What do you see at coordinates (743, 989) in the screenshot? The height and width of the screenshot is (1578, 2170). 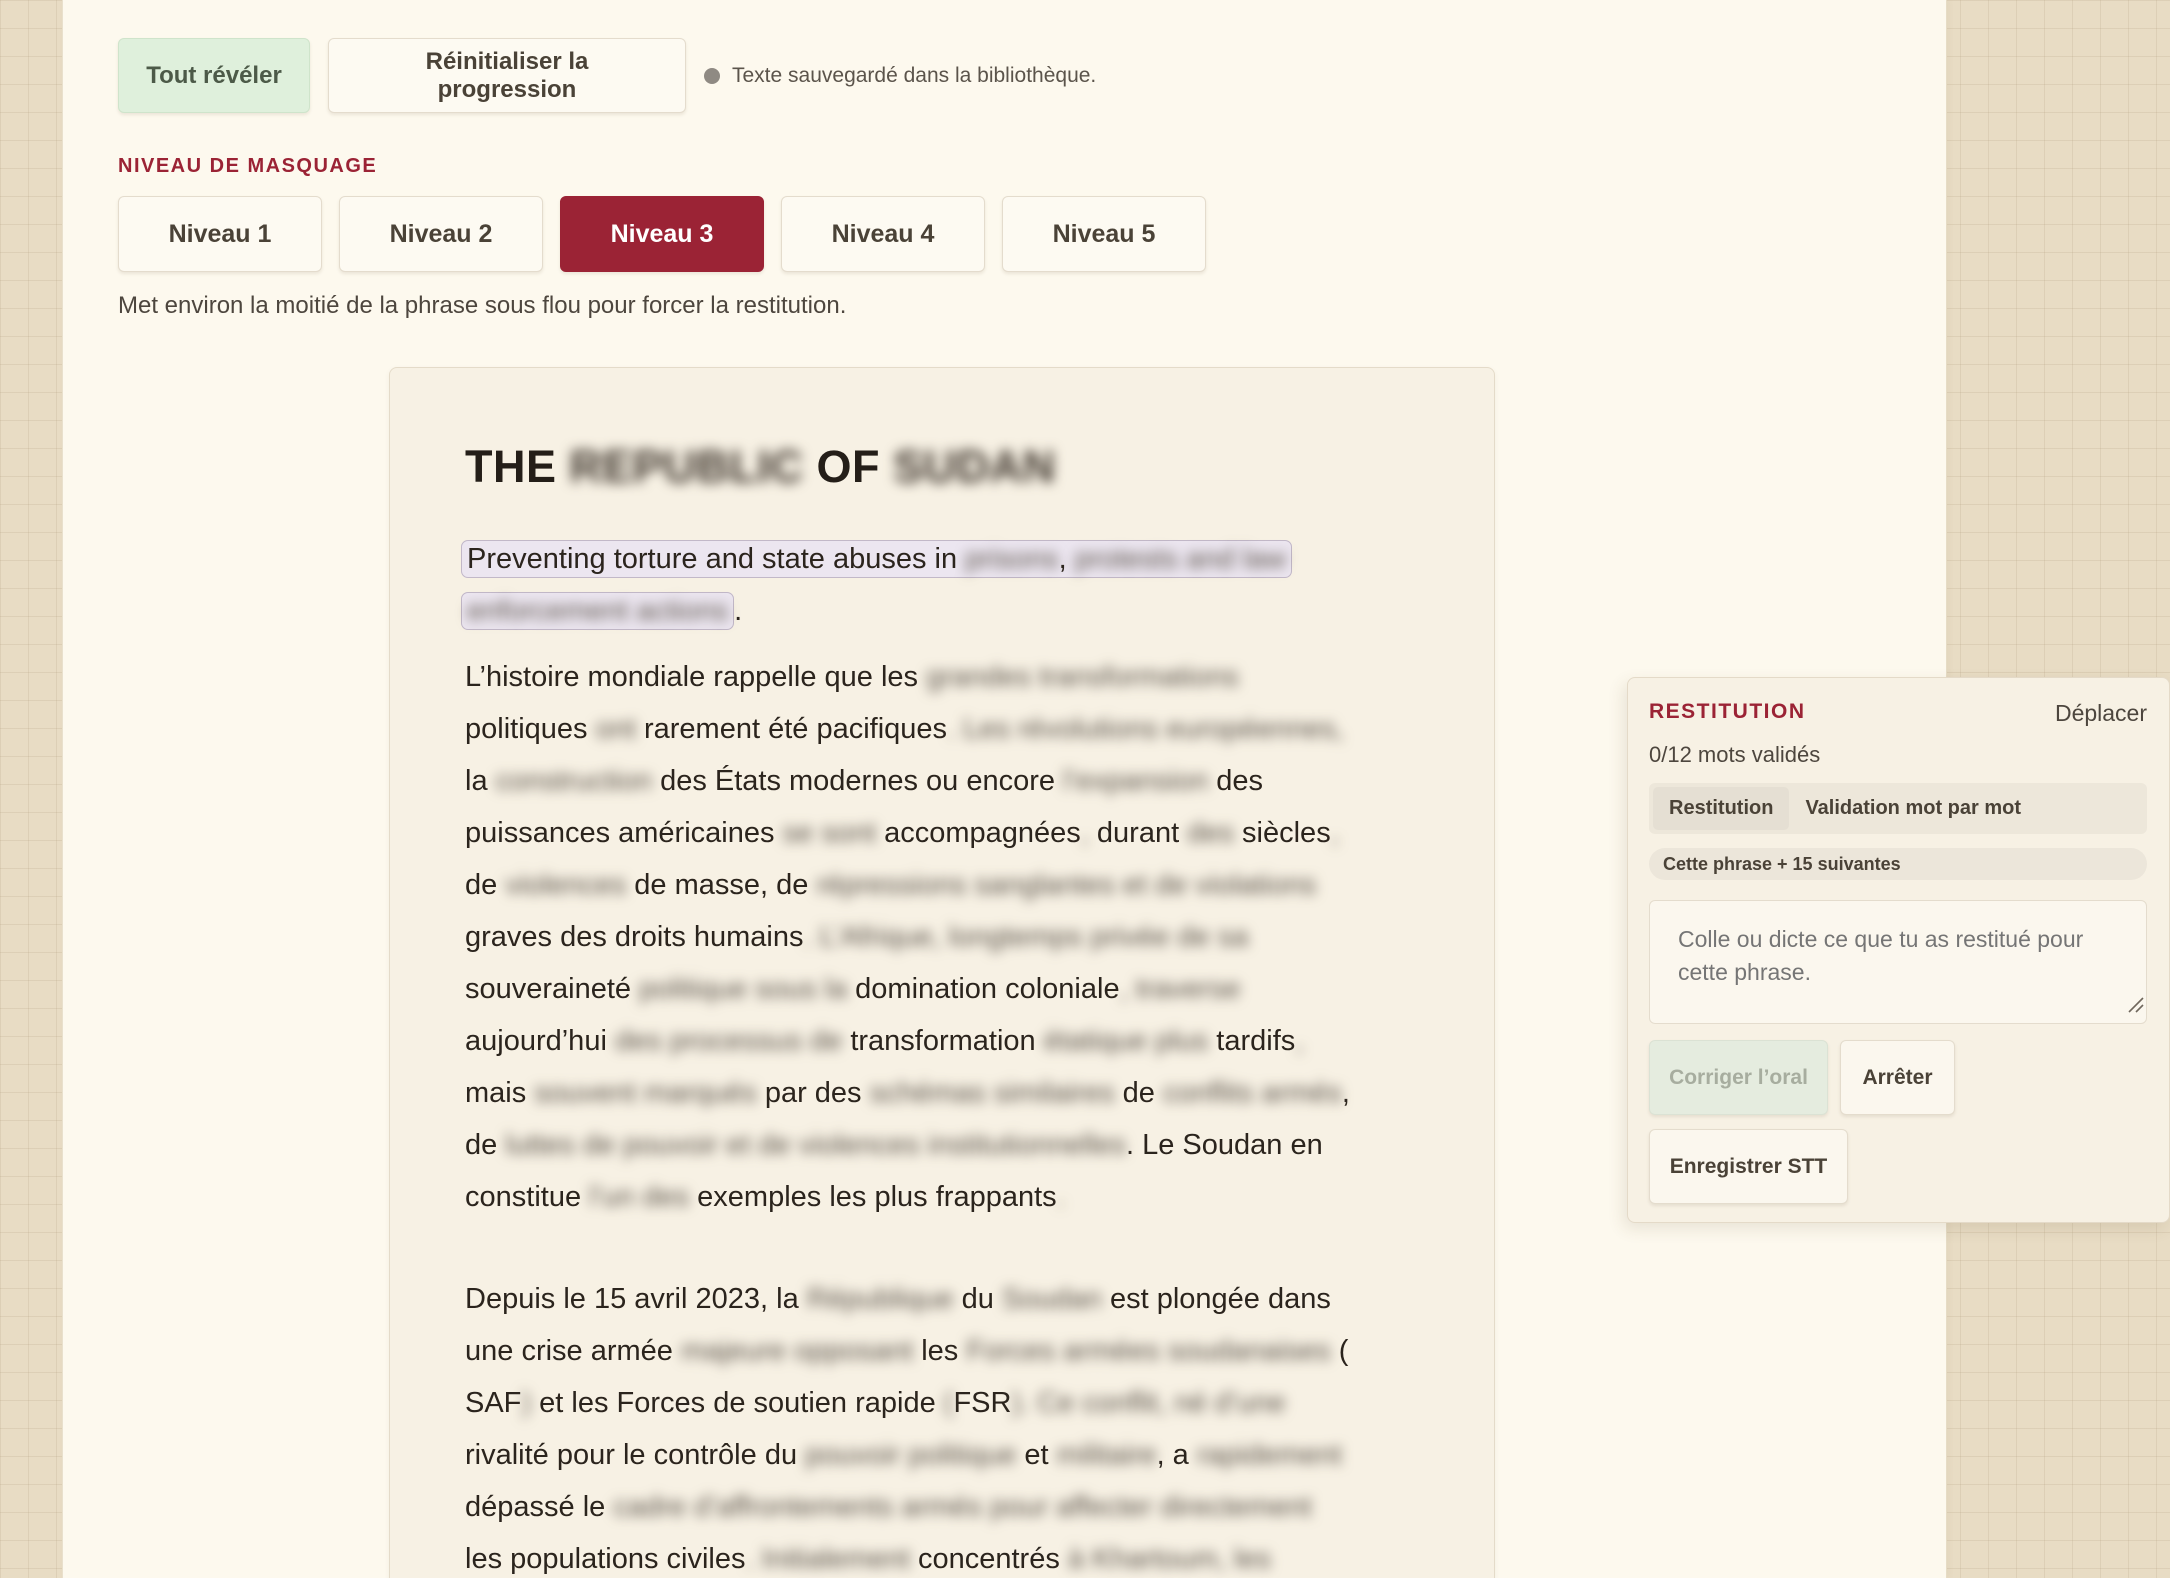 I see `masked-word: politique sous la` at bounding box center [743, 989].